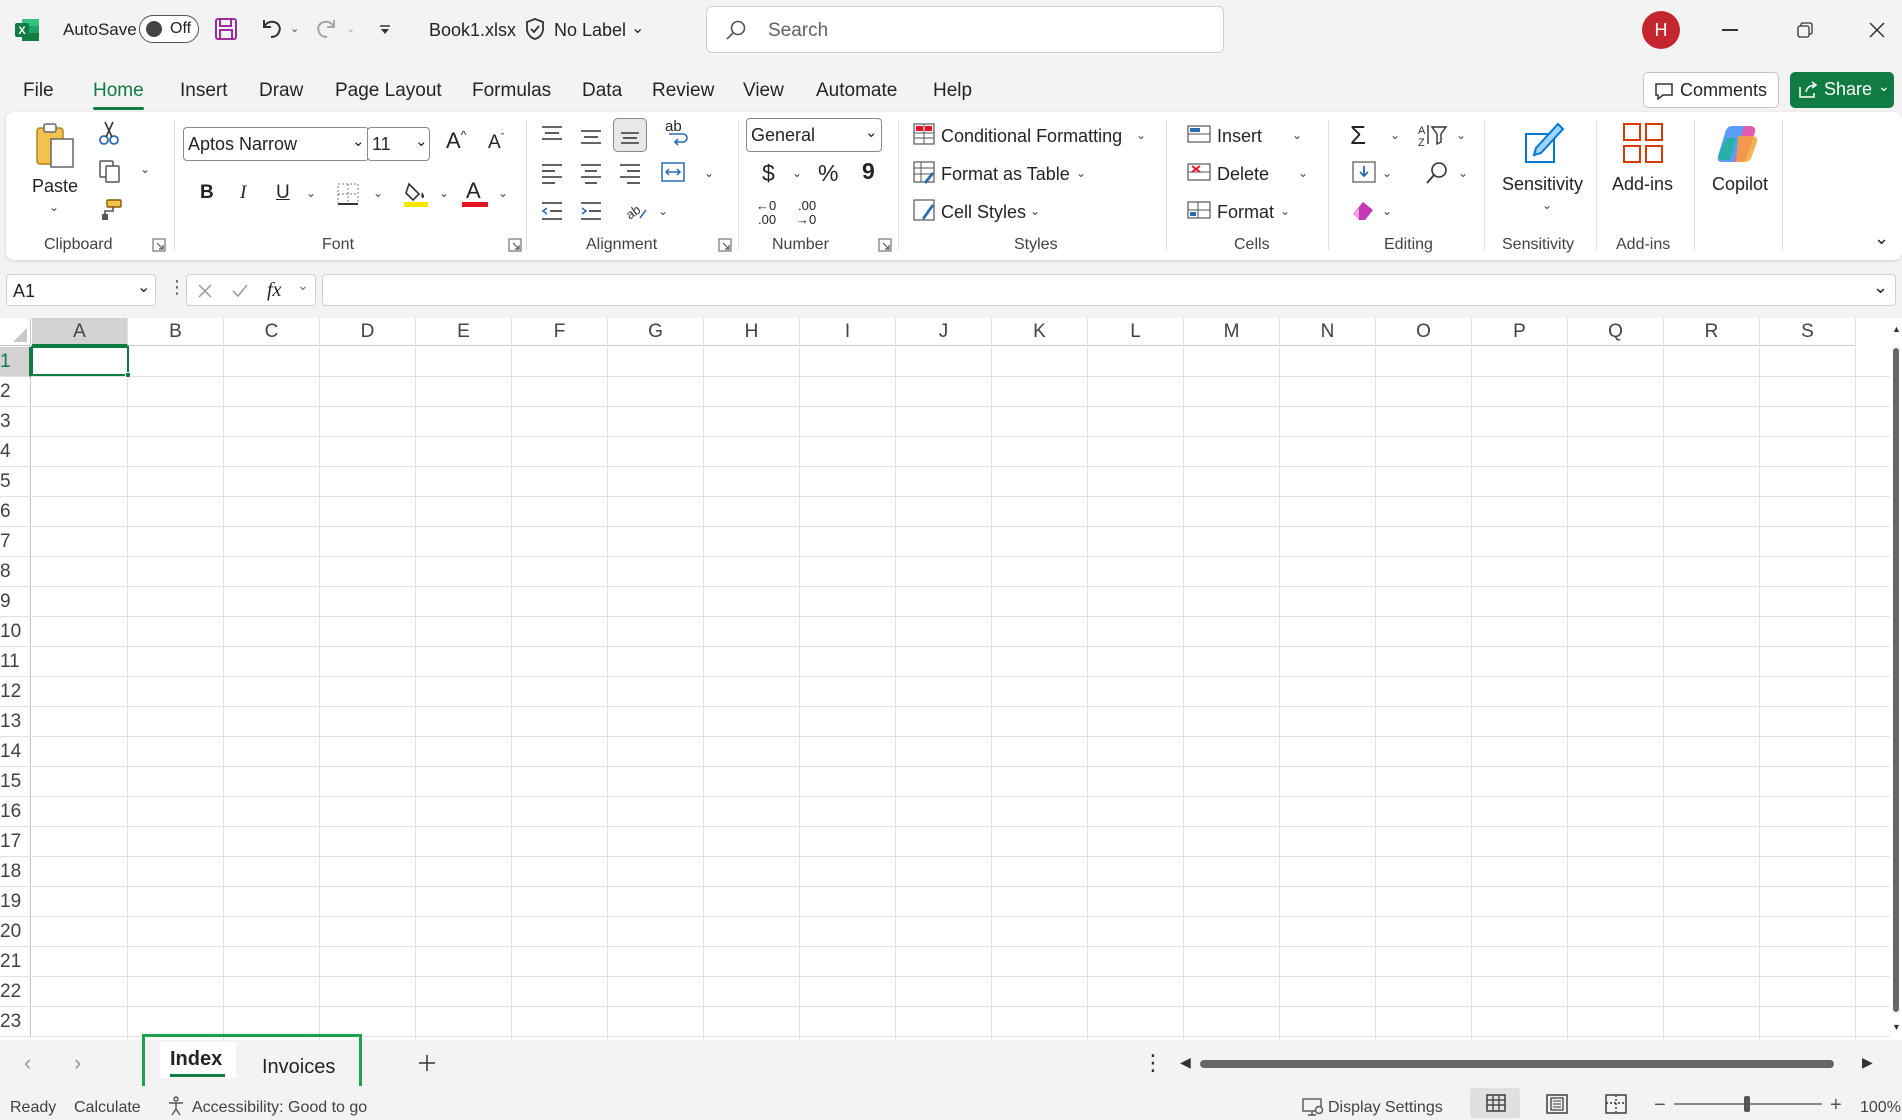 Image resolution: width=1902 pixels, height=1120 pixels. Describe the element at coordinates (109, 133) in the screenshot. I see `cut-icon` at that location.